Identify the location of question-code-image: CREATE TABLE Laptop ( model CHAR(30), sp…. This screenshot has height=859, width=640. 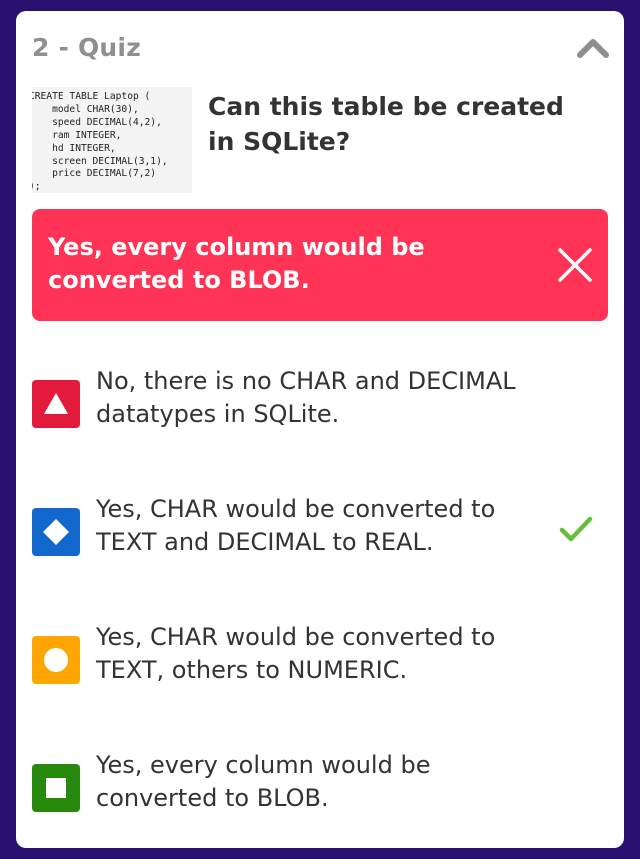
(112, 140).